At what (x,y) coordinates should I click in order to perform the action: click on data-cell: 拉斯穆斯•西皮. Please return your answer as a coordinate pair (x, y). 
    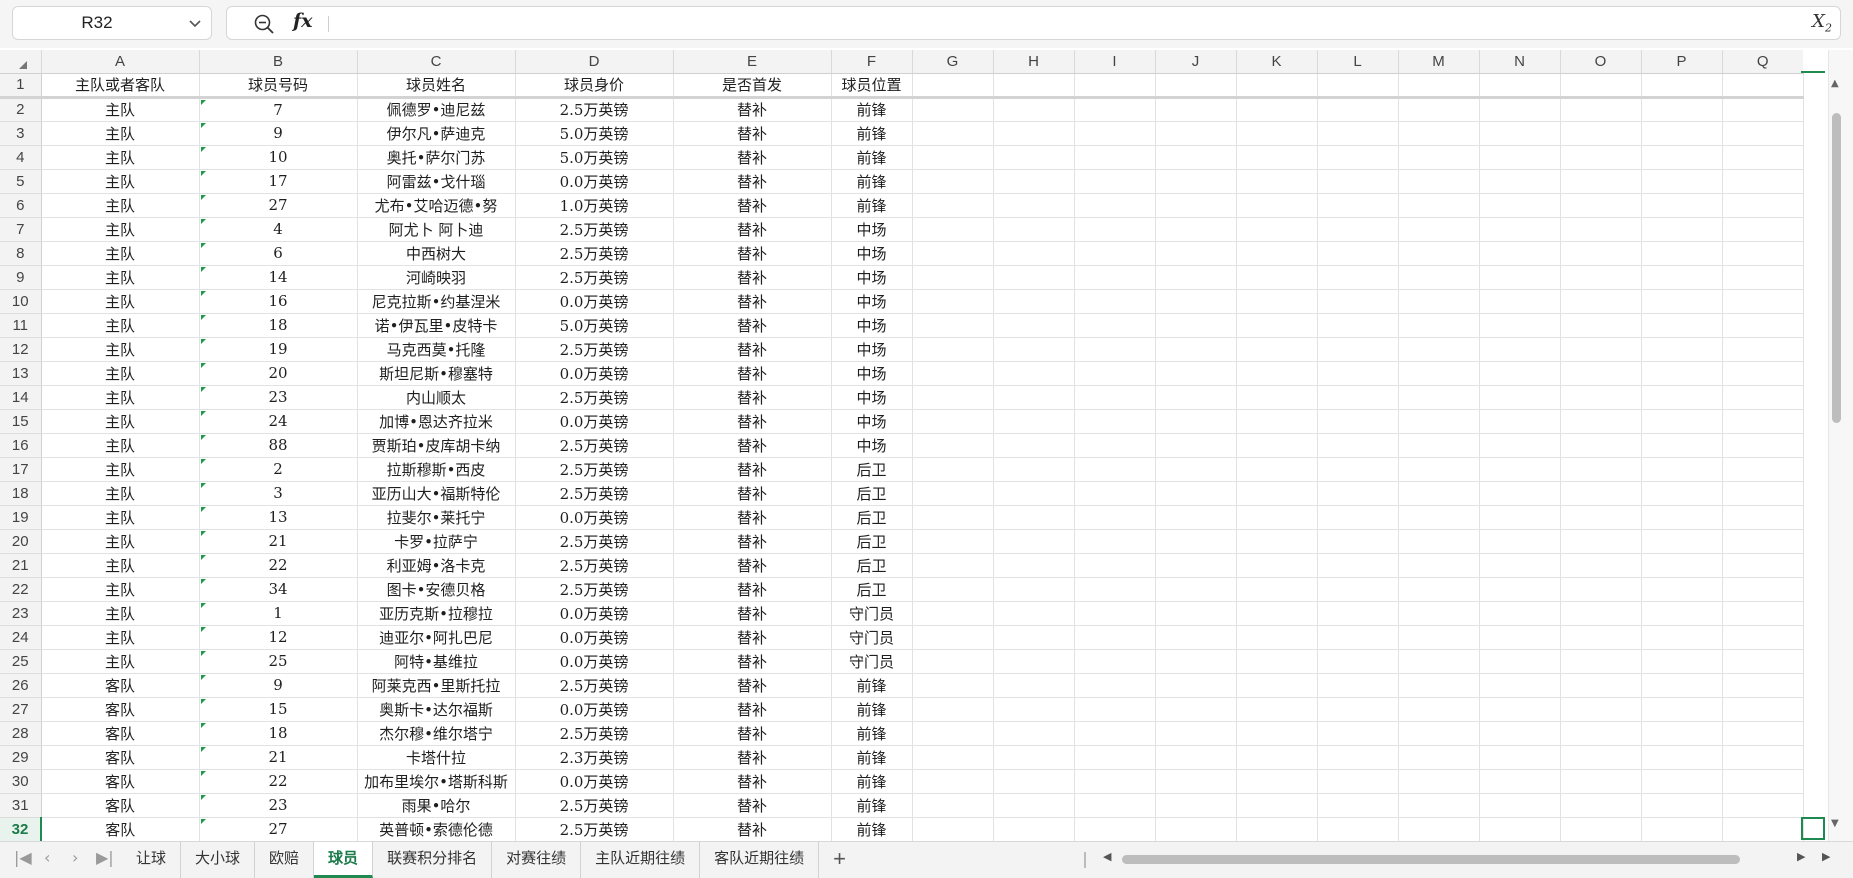
    Looking at the image, I should click on (436, 469).